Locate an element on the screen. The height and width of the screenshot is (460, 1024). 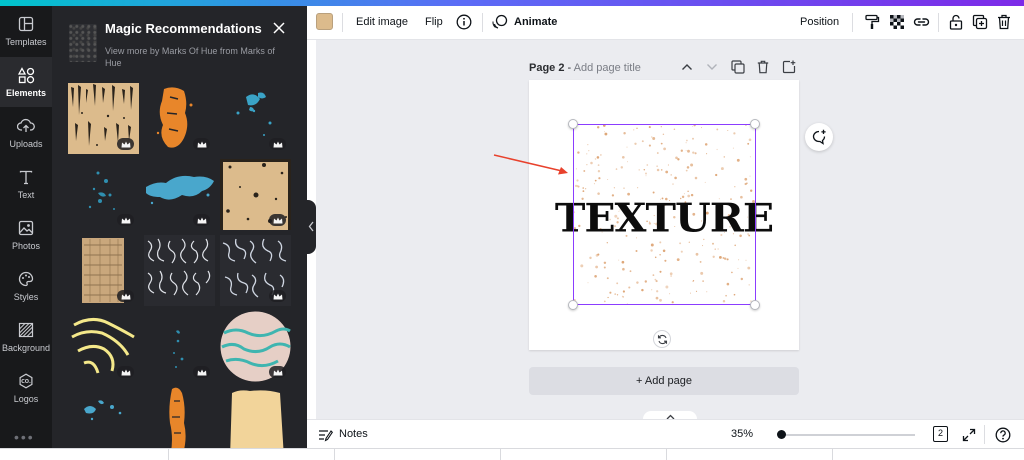
logos-icon: CO. is located at coordinates (26, 381).